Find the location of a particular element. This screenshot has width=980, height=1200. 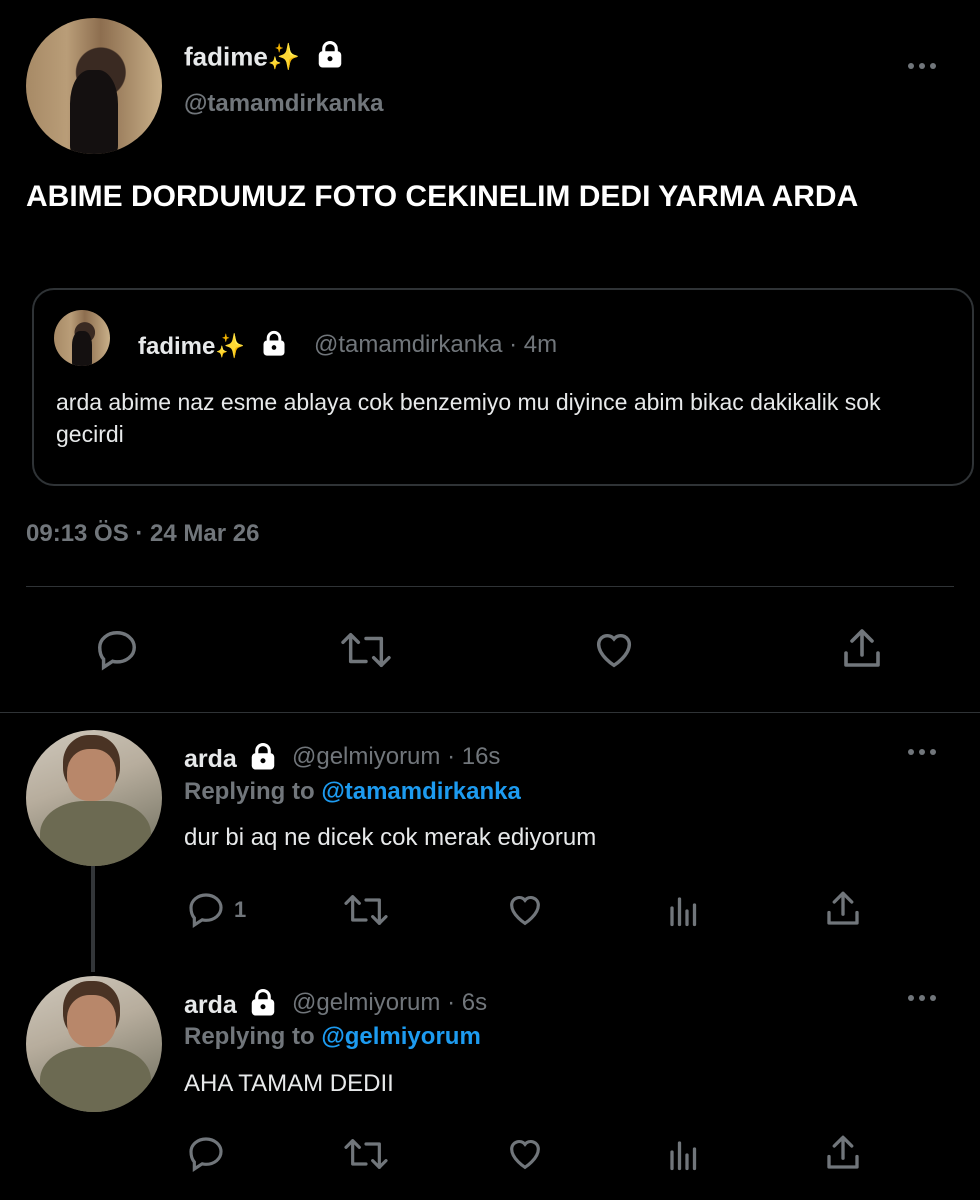

author-name: fadime✨ is located at coordinates (264, 58).